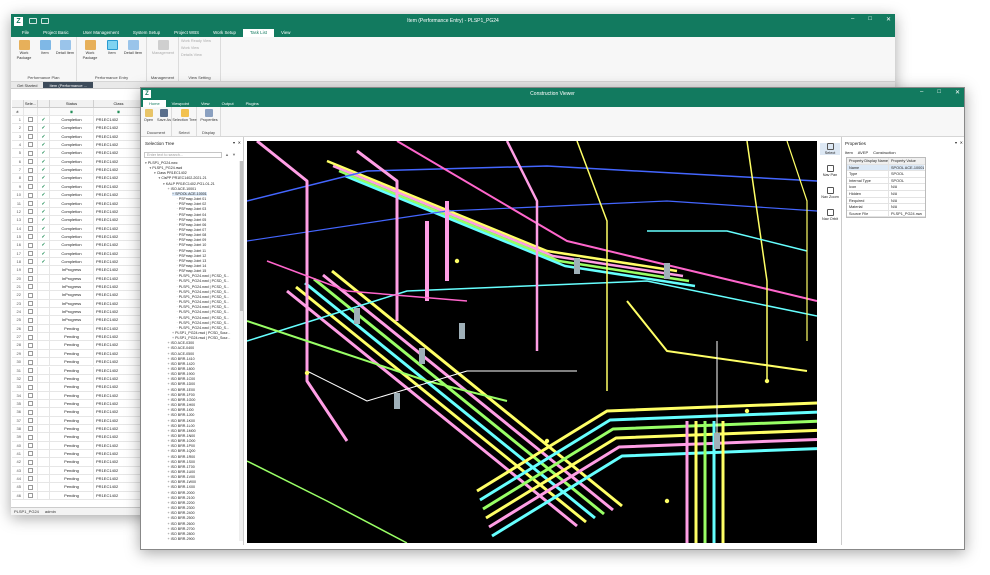 The height and width of the screenshot is (575, 990). What do you see at coordinates (78, 404) in the screenshot?
I see `table-row: 35 Pending PR1EC1402` at bounding box center [78, 404].